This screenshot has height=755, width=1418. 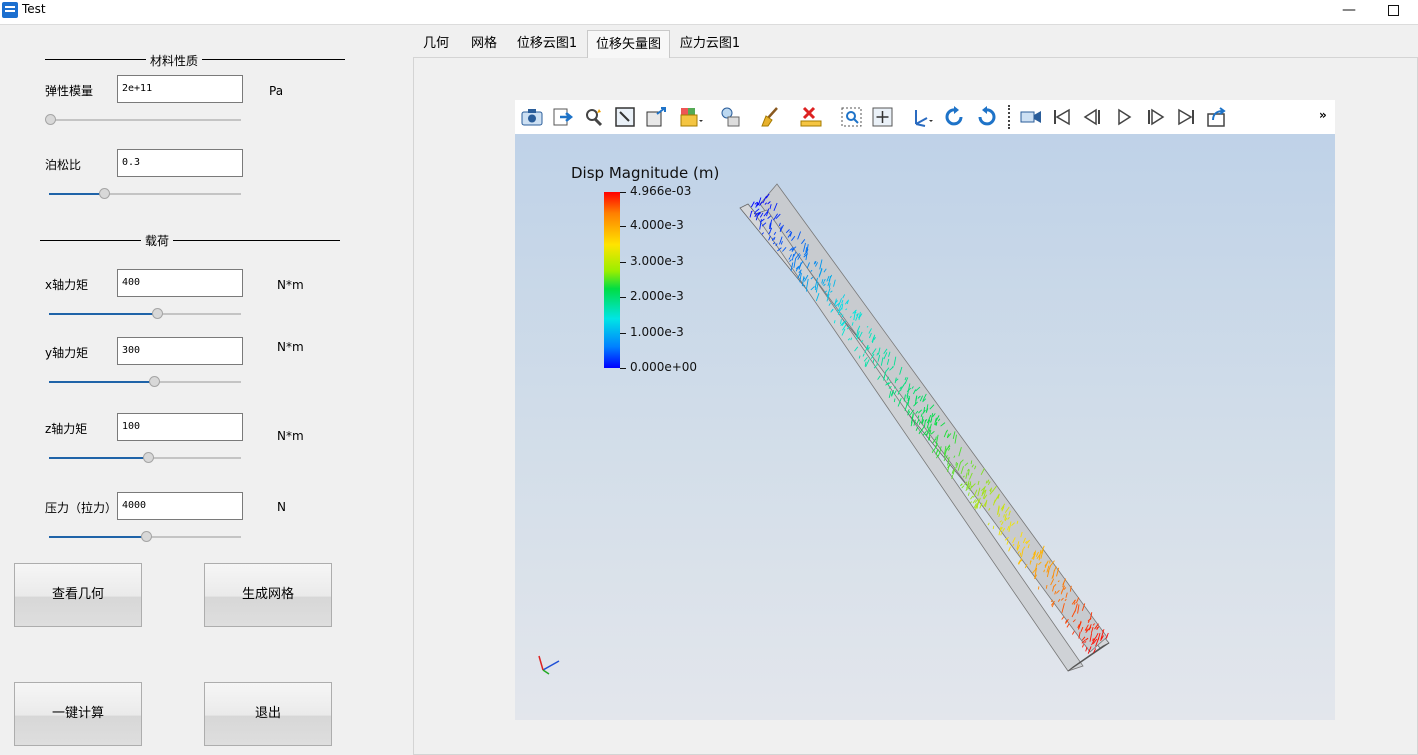 I want to click on elastic-modulus-slider, so click(x=143, y=120).